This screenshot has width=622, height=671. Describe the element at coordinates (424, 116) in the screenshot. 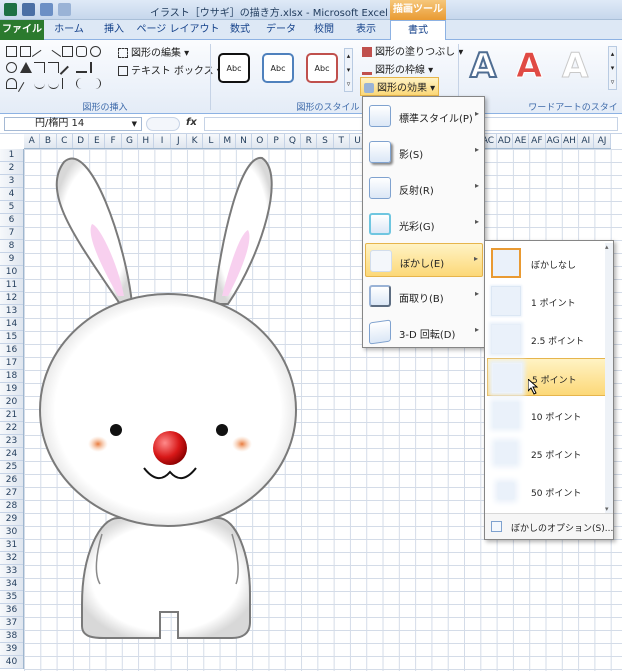

I see `menu-preset: 標準スタイル(P) ▸` at that location.